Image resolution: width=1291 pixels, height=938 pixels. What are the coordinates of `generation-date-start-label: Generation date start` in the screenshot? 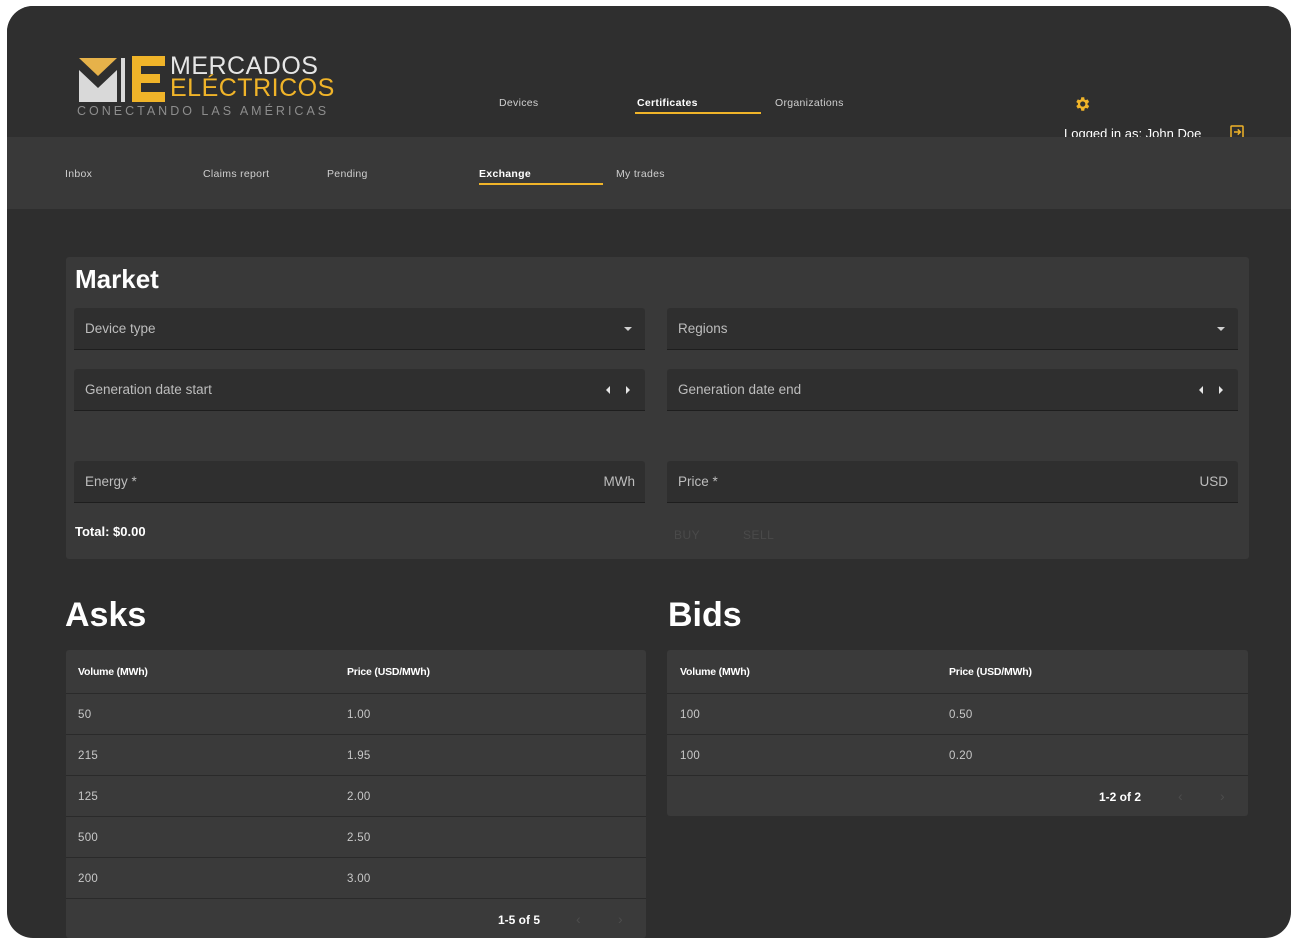 It's located at (148, 389).